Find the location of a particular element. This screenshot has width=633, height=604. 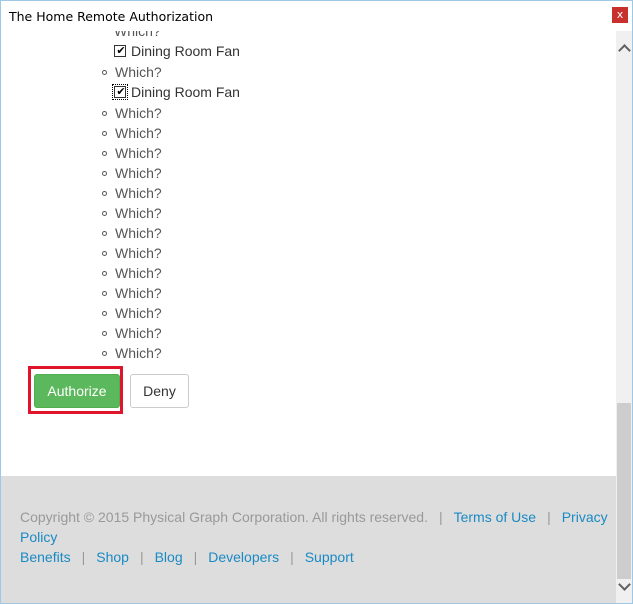

footer-links: Benefits | Shop | Blog | Developers | Support is located at coordinates (187, 557).